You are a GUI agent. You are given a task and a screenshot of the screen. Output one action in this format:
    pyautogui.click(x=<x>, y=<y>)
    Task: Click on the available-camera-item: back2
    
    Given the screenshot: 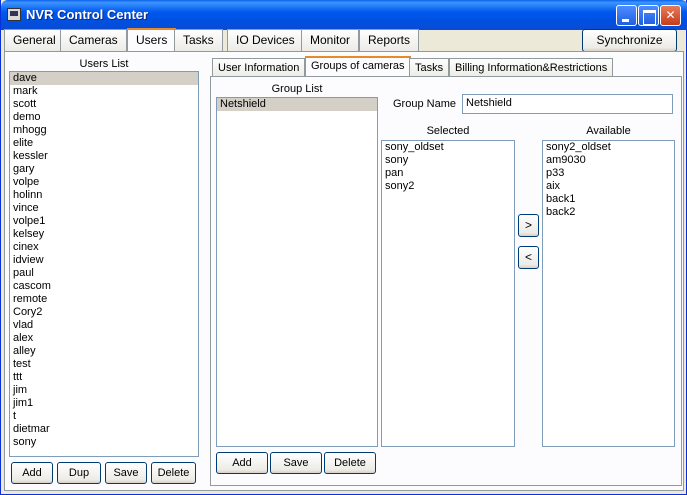 What is the action you would take?
    pyautogui.click(x=608, y=212)
    